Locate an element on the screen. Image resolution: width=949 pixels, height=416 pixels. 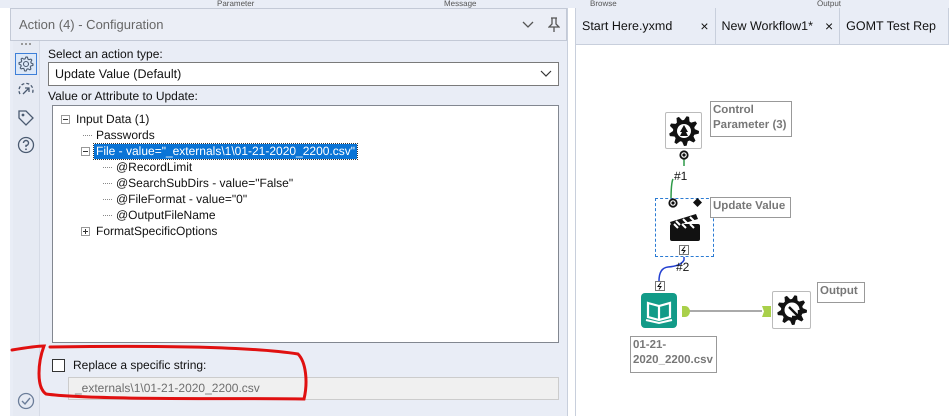
connection-label: #2 is located at coordinates (683, 267).